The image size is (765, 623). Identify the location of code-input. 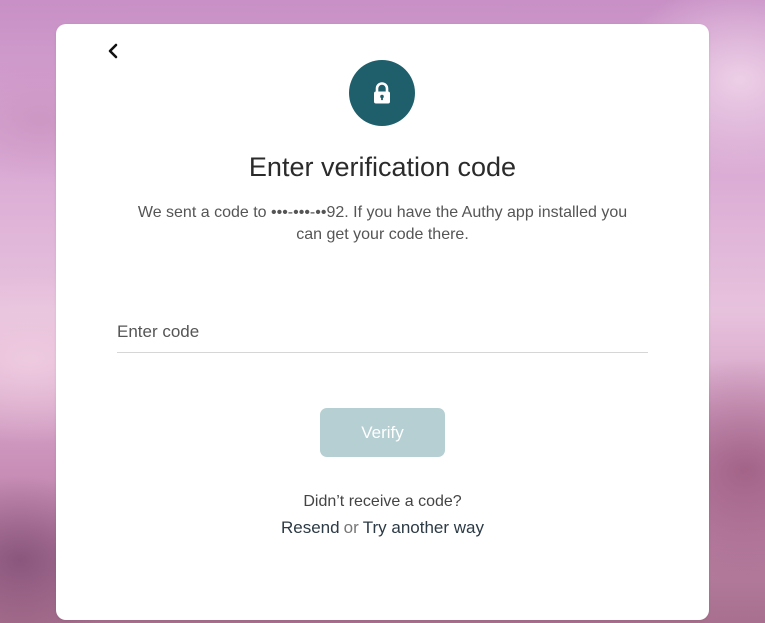
(382, 332).